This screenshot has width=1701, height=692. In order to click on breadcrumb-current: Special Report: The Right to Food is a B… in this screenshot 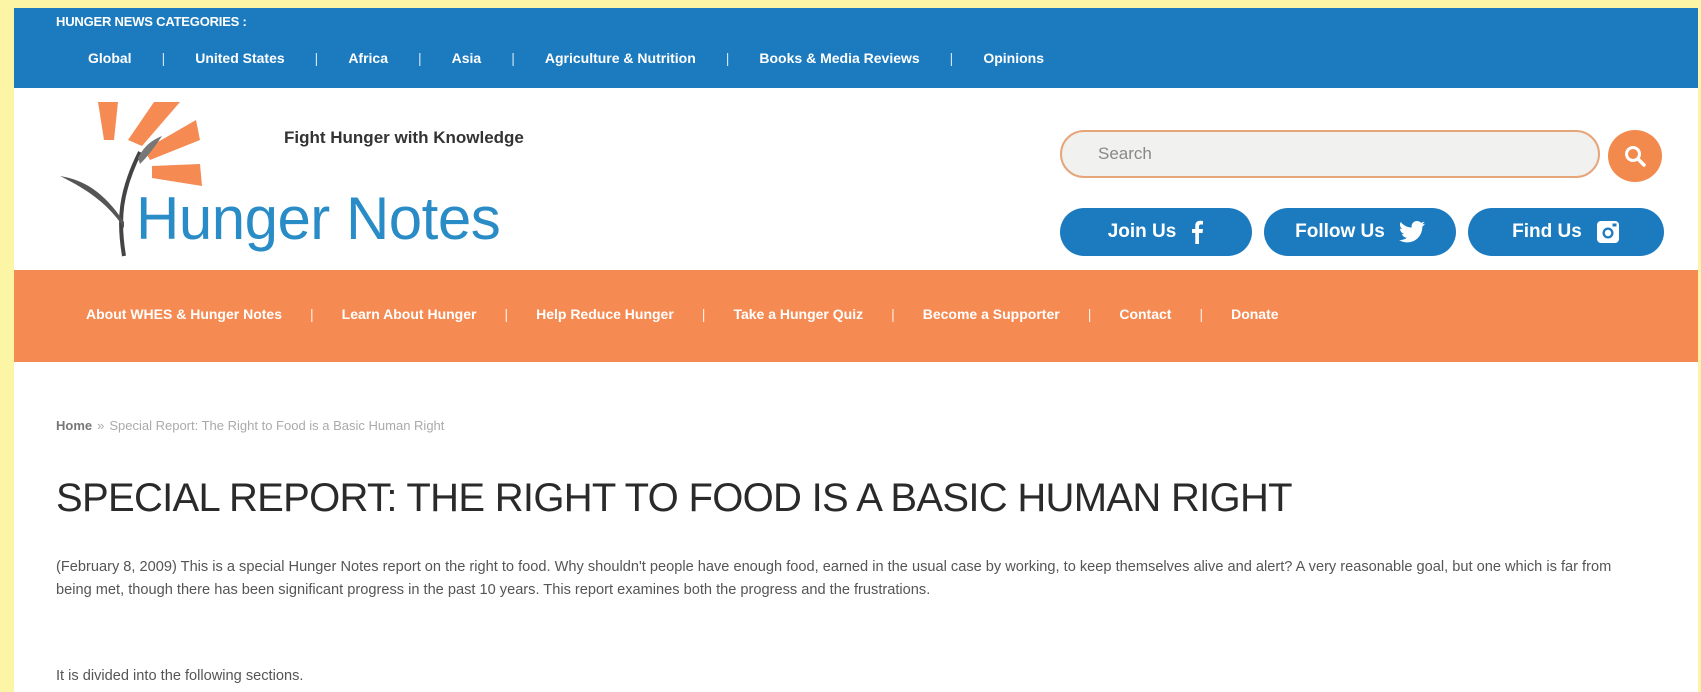, I will do `click(277, 425)`.